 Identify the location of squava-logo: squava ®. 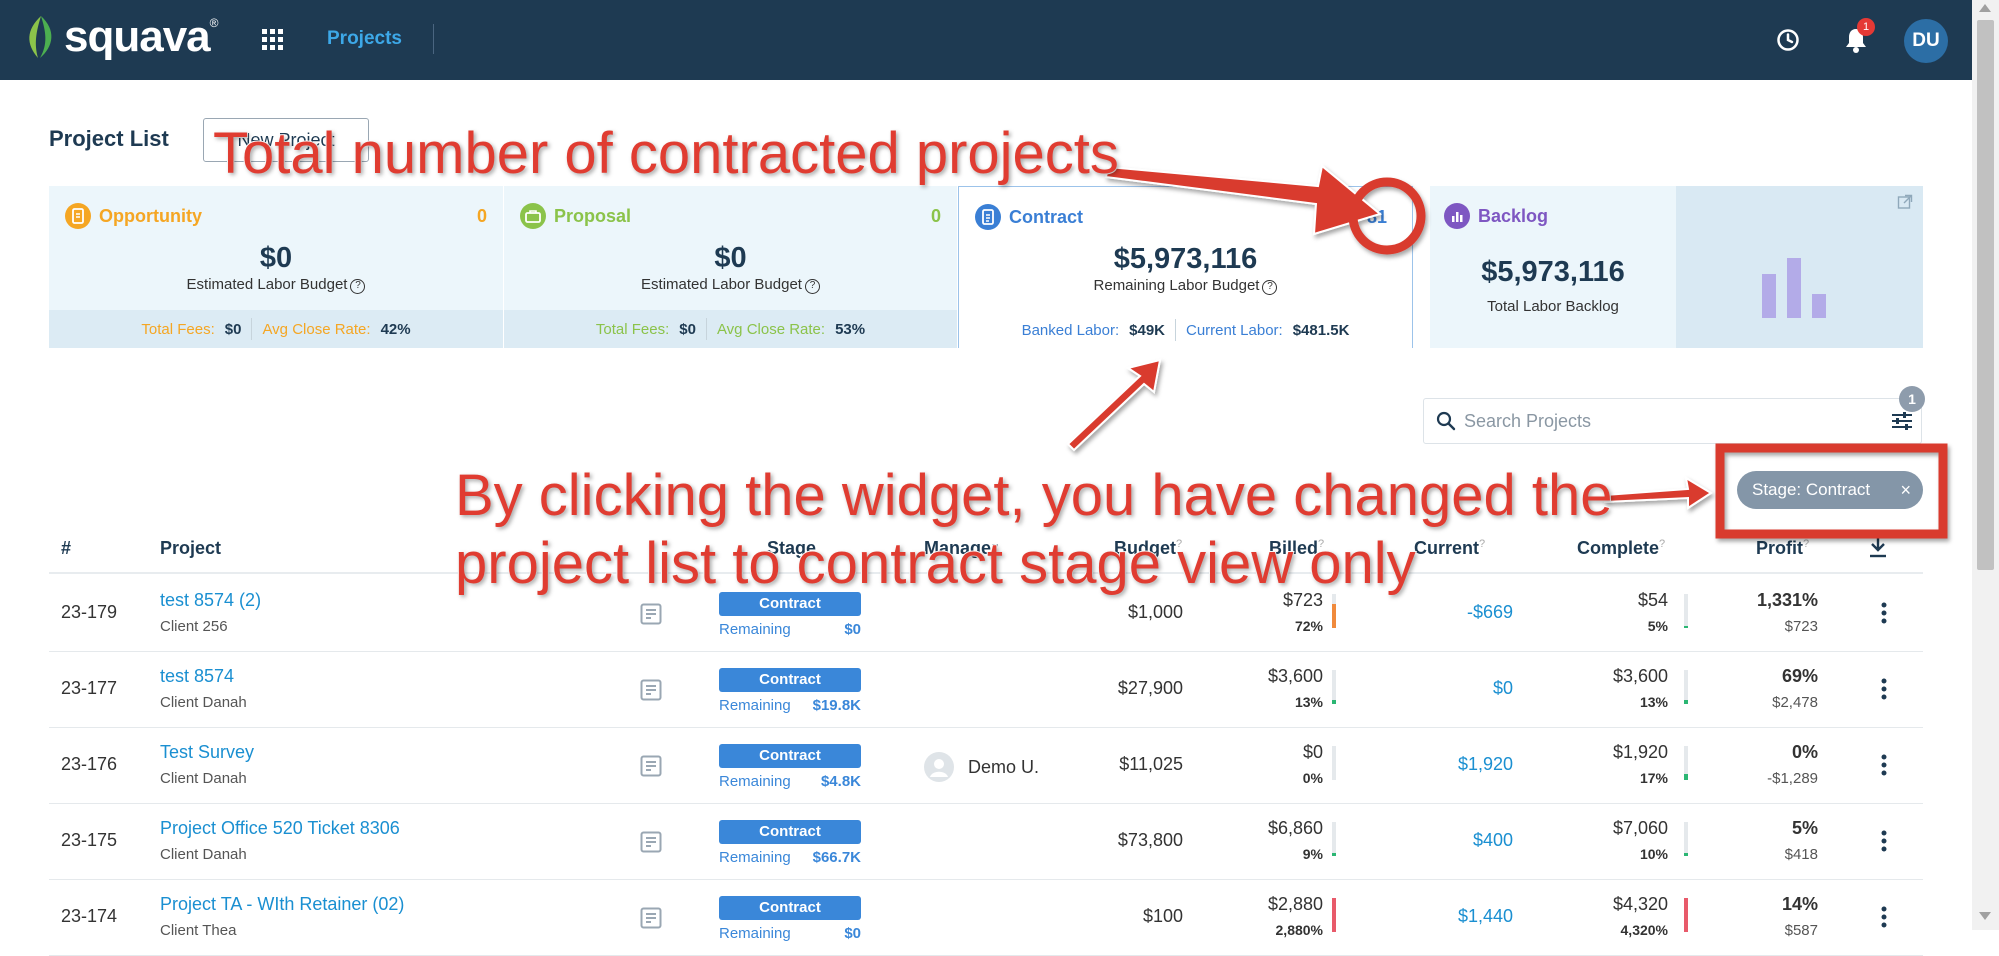
(121, 37).